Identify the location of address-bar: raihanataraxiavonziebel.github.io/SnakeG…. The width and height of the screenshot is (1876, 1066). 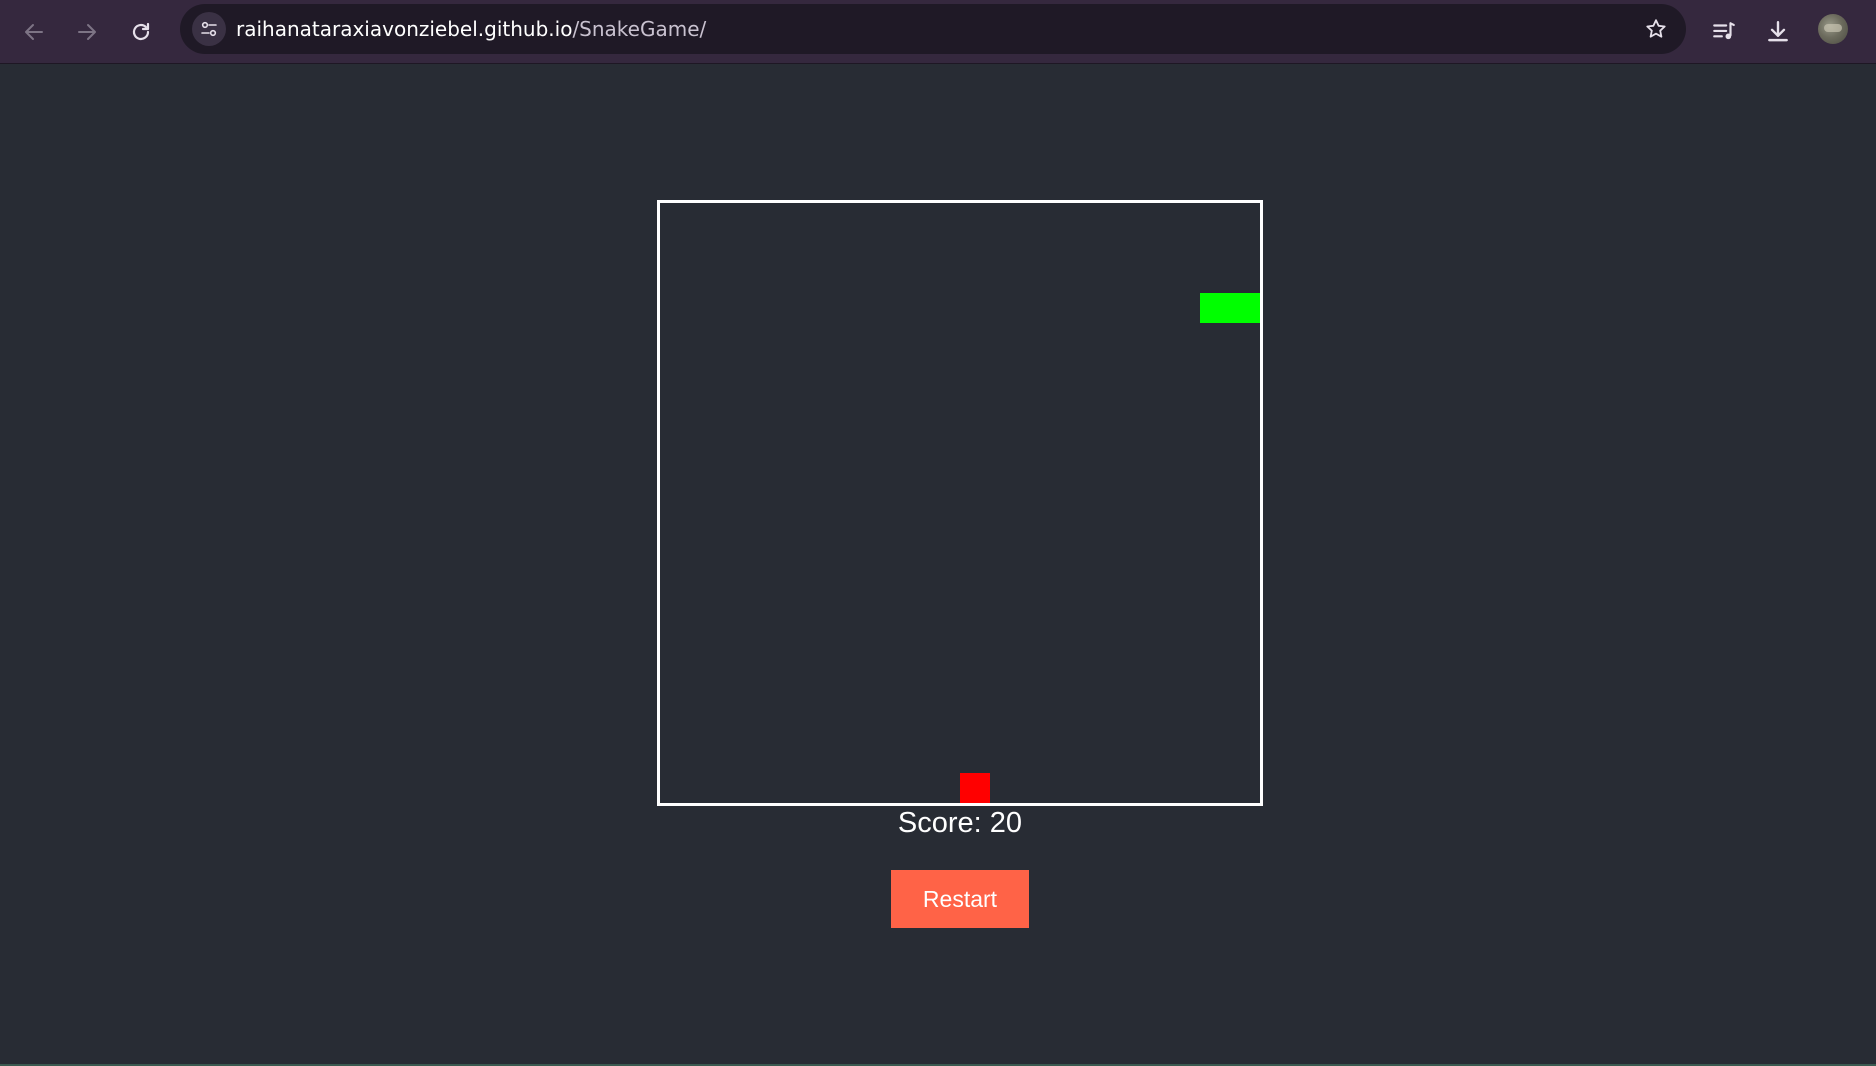
(933, 29).